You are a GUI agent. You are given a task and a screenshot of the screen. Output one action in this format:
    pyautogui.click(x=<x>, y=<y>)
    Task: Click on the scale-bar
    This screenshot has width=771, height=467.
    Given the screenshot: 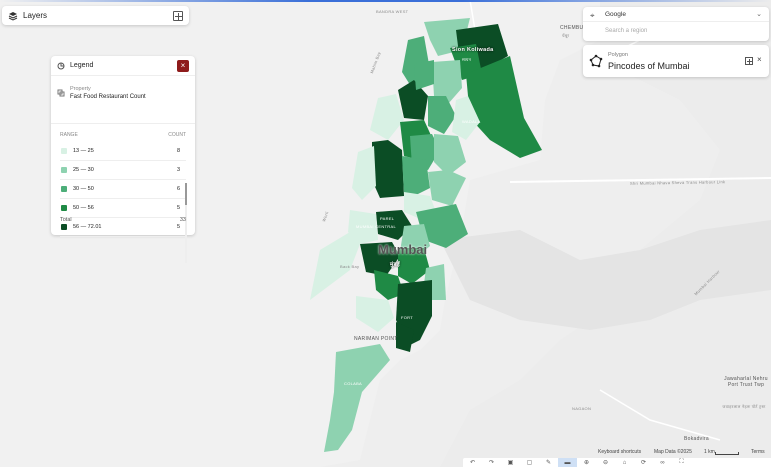 What is the action you would take?
    pyautogui.click(x=727, y=453)
    